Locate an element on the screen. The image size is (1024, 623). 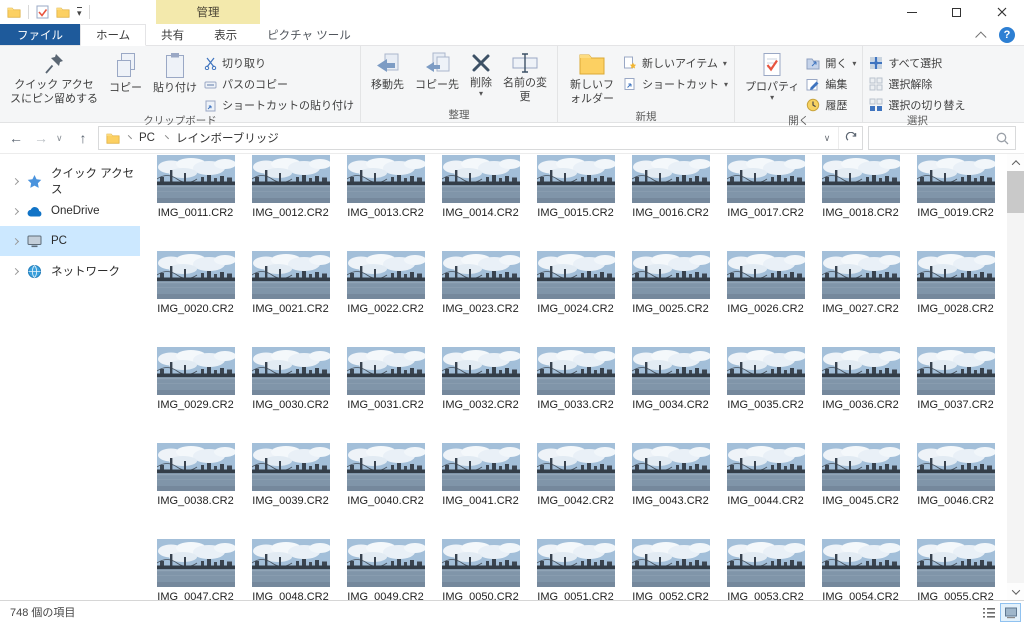
pin-to-quick-access-button: クイック アクセスにピン留めする is located at coordinates (54, 79).